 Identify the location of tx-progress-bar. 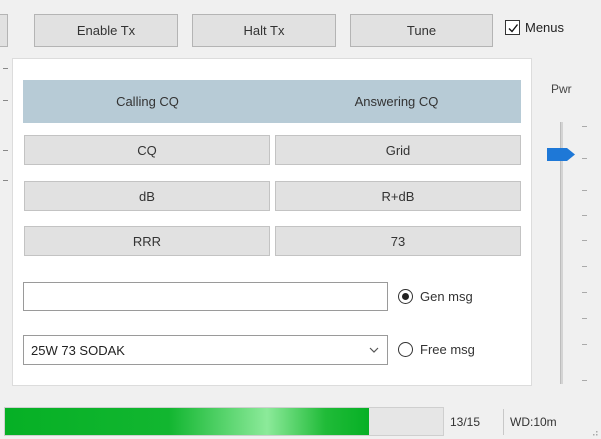
(224, 421).